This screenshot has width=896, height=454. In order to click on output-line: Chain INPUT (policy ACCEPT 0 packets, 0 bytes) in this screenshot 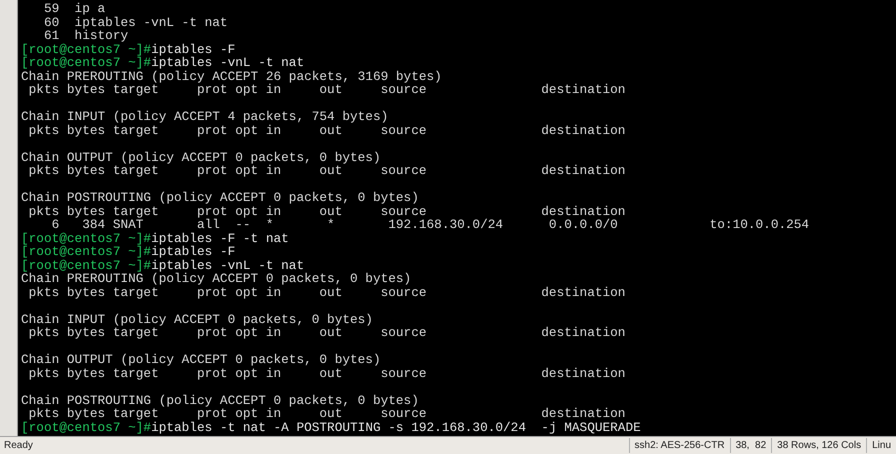, I will do `click(197, 319)`.